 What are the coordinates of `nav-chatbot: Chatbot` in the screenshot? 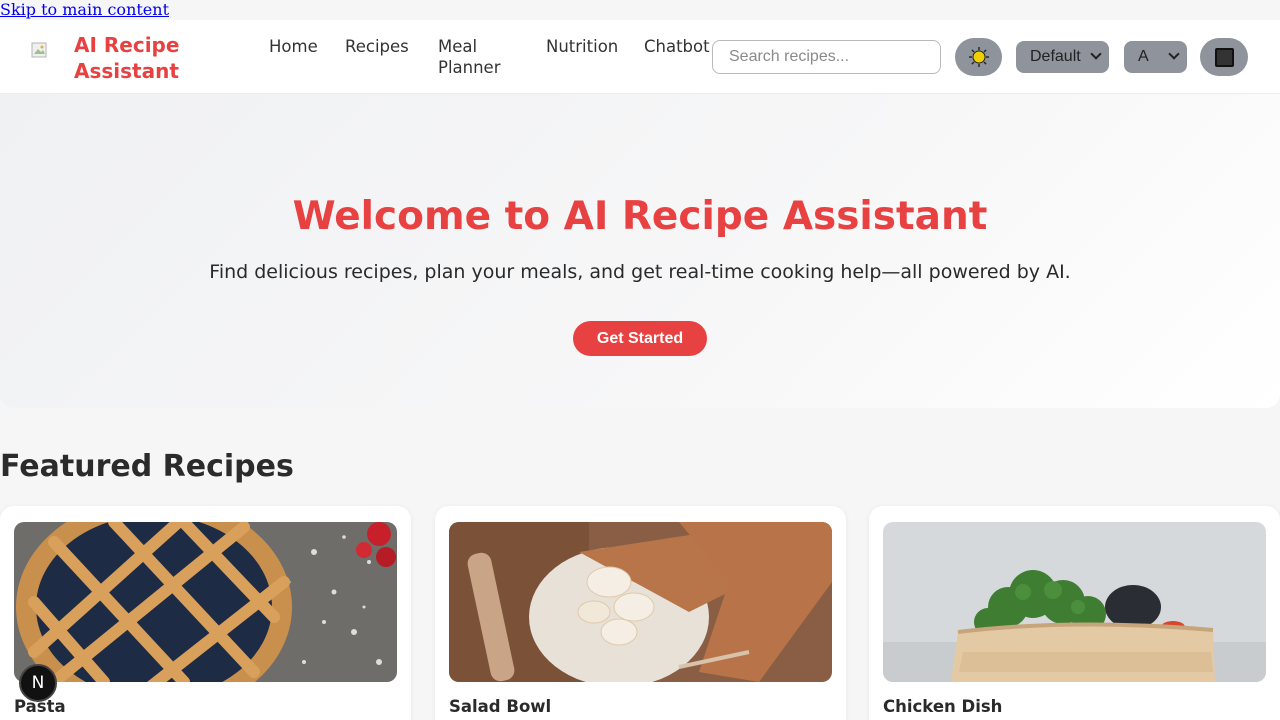 It's located at (677, 46).